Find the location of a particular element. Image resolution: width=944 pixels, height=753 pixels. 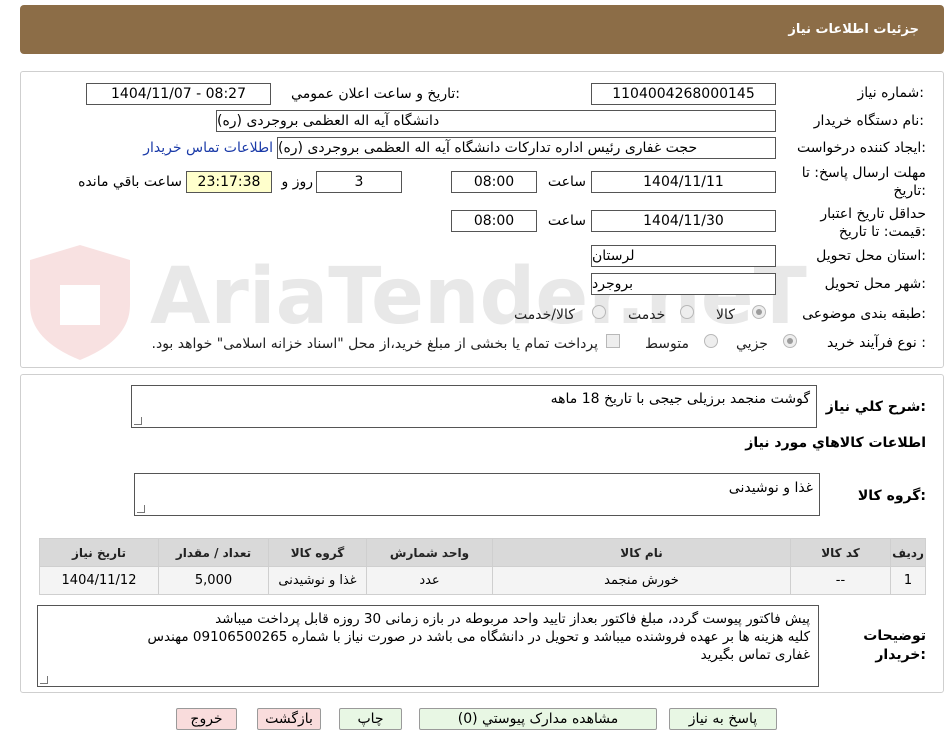

col-unit: واحد شمارش is located at coordinates (429, 552).